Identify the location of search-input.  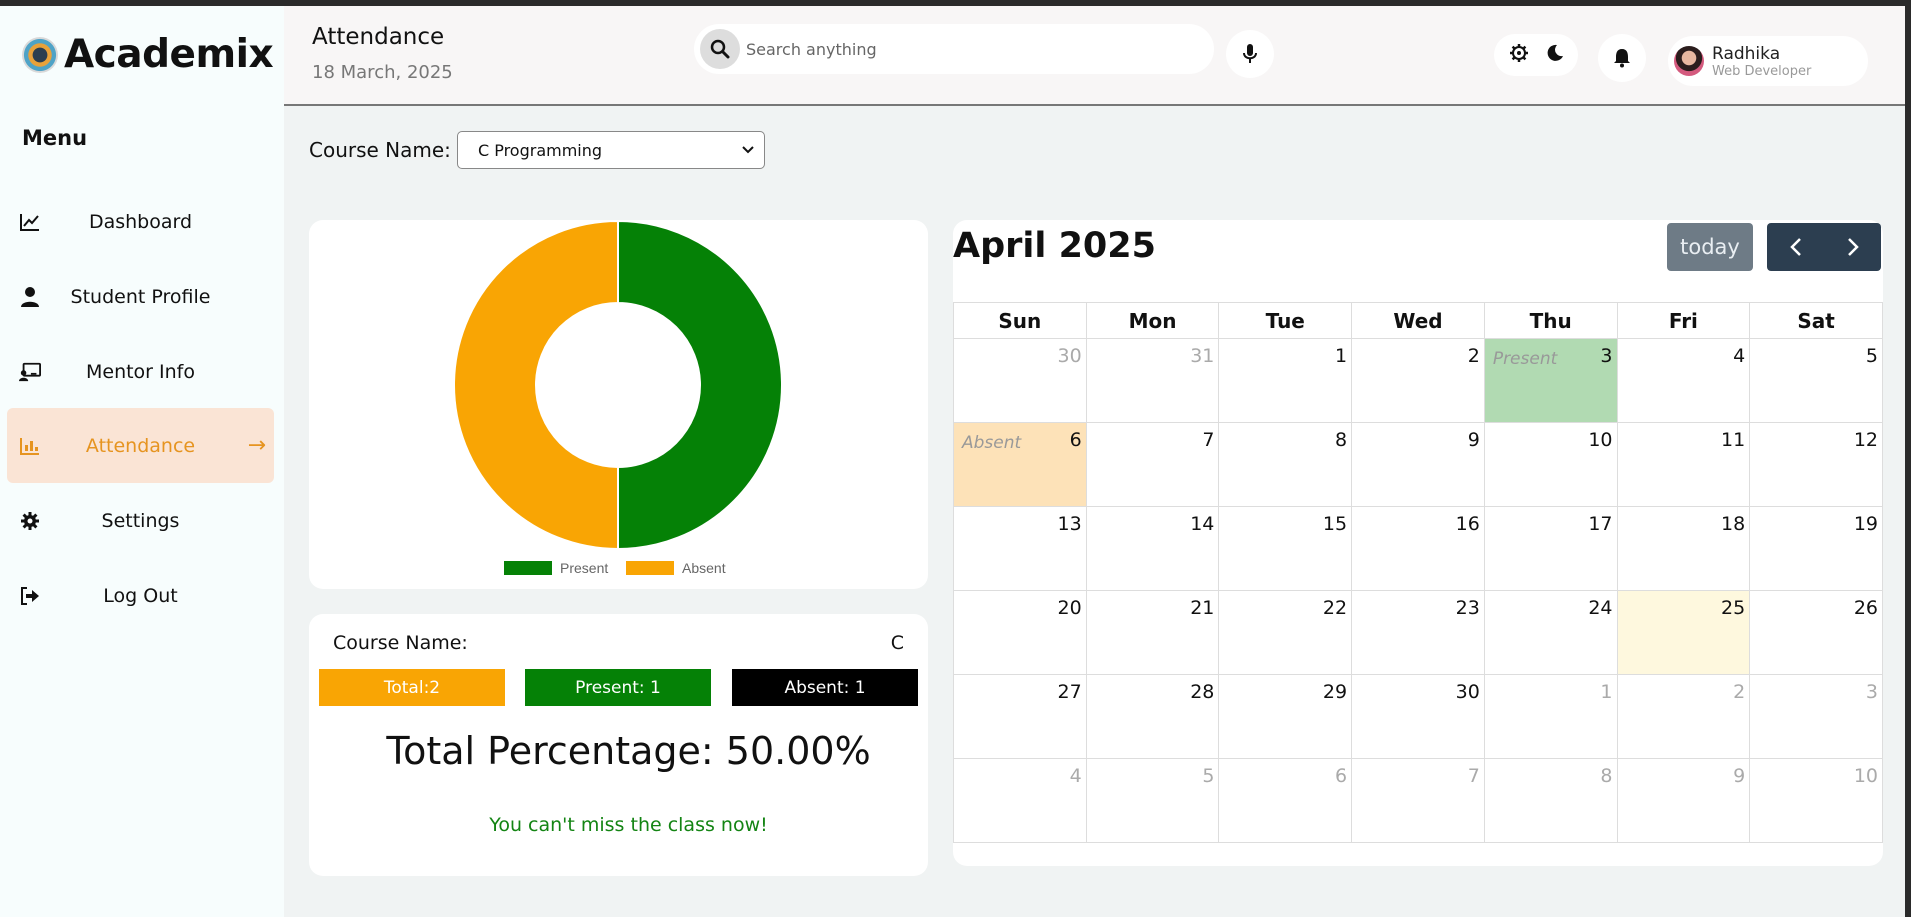
(966, 49).